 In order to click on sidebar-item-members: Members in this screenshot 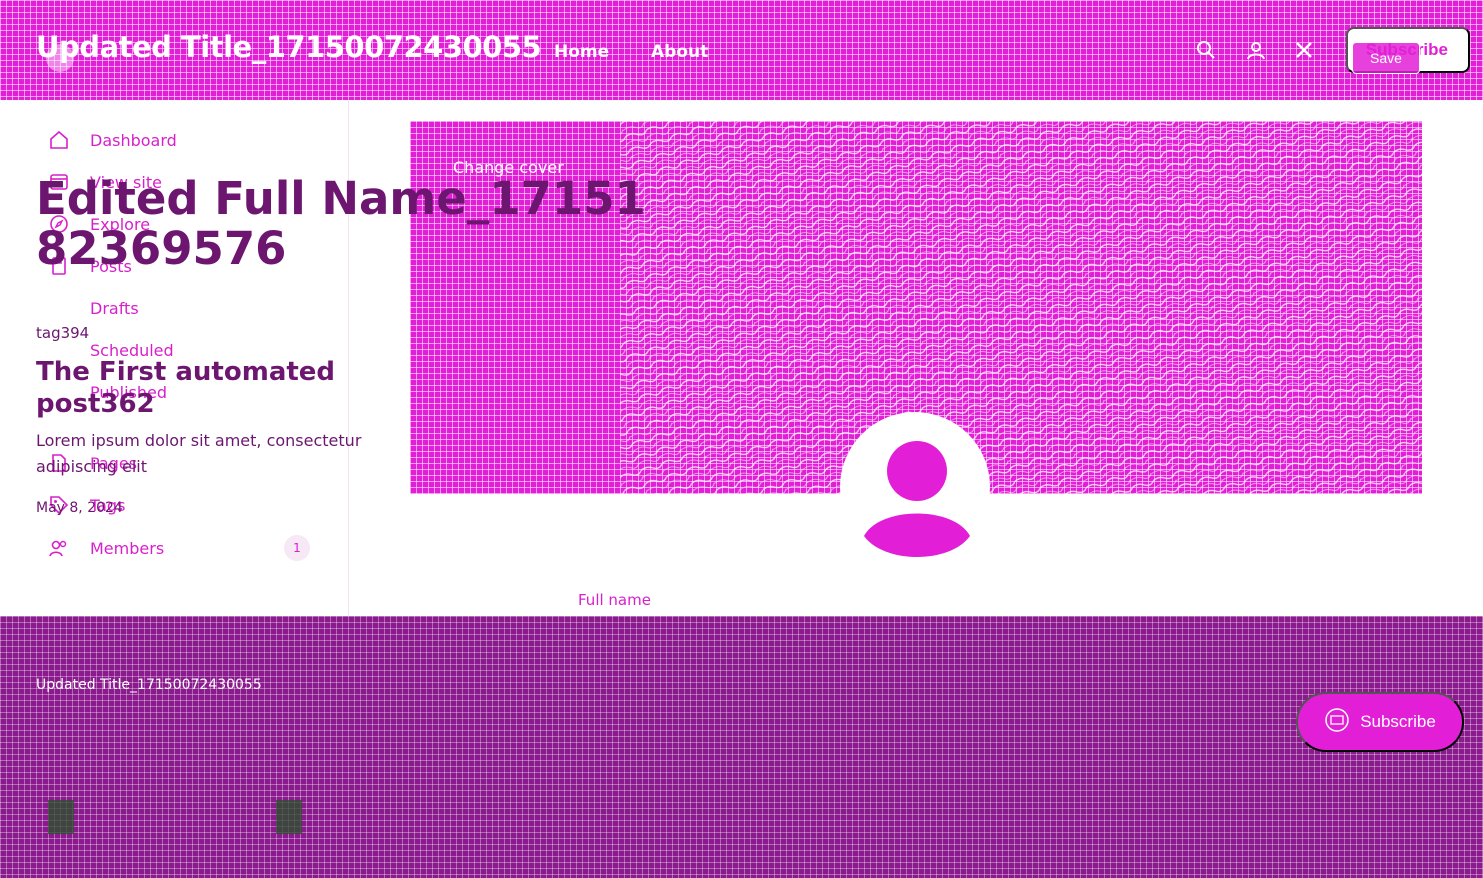, I will do `click(105, 548)`.